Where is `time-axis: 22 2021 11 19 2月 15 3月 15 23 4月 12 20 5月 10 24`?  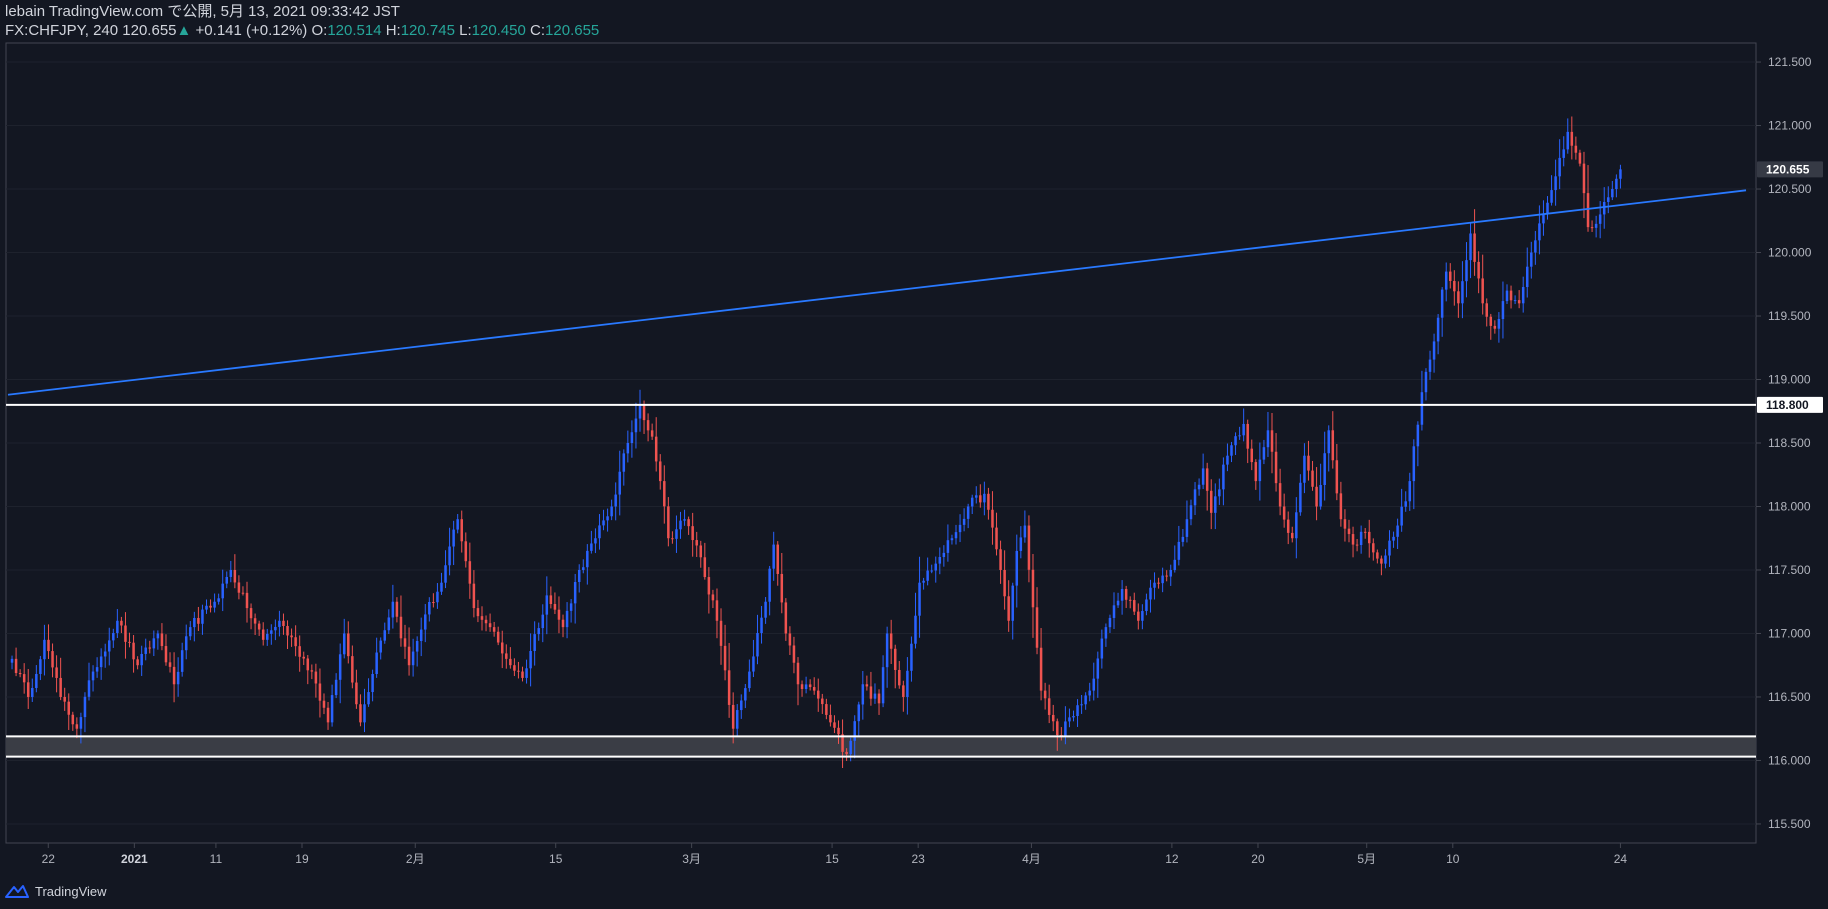 time-axis: 22 2021 11 19 2月 15 3月 15 23 4月 12 20 5月 10 24 is located at coordinates (835, 854).